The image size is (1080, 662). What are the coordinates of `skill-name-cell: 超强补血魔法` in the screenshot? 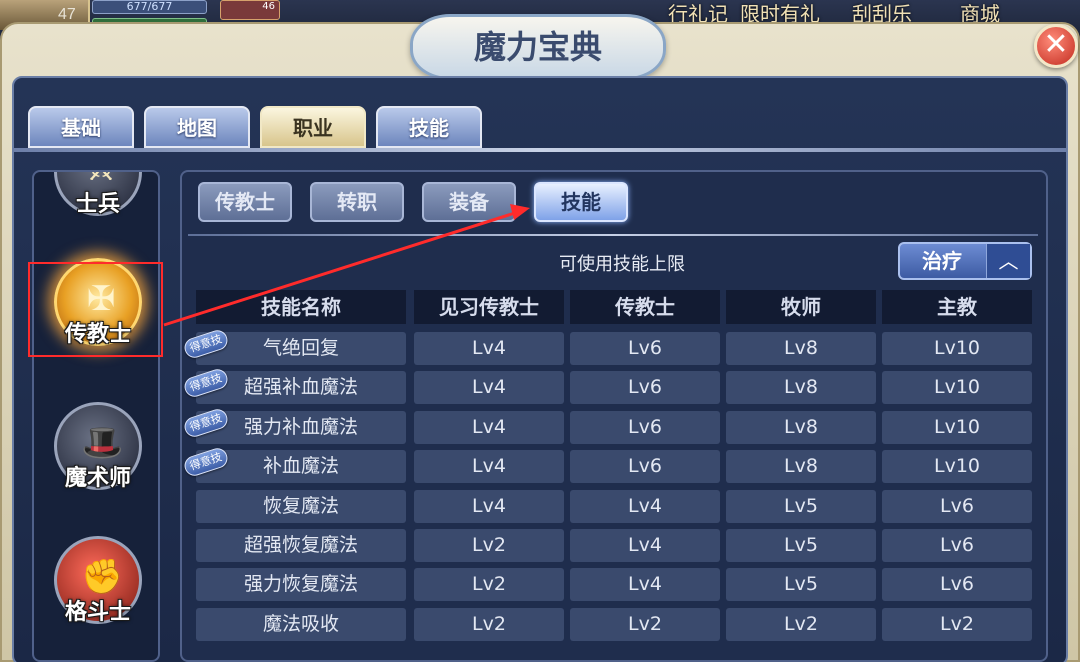 It's located at (301, 388).